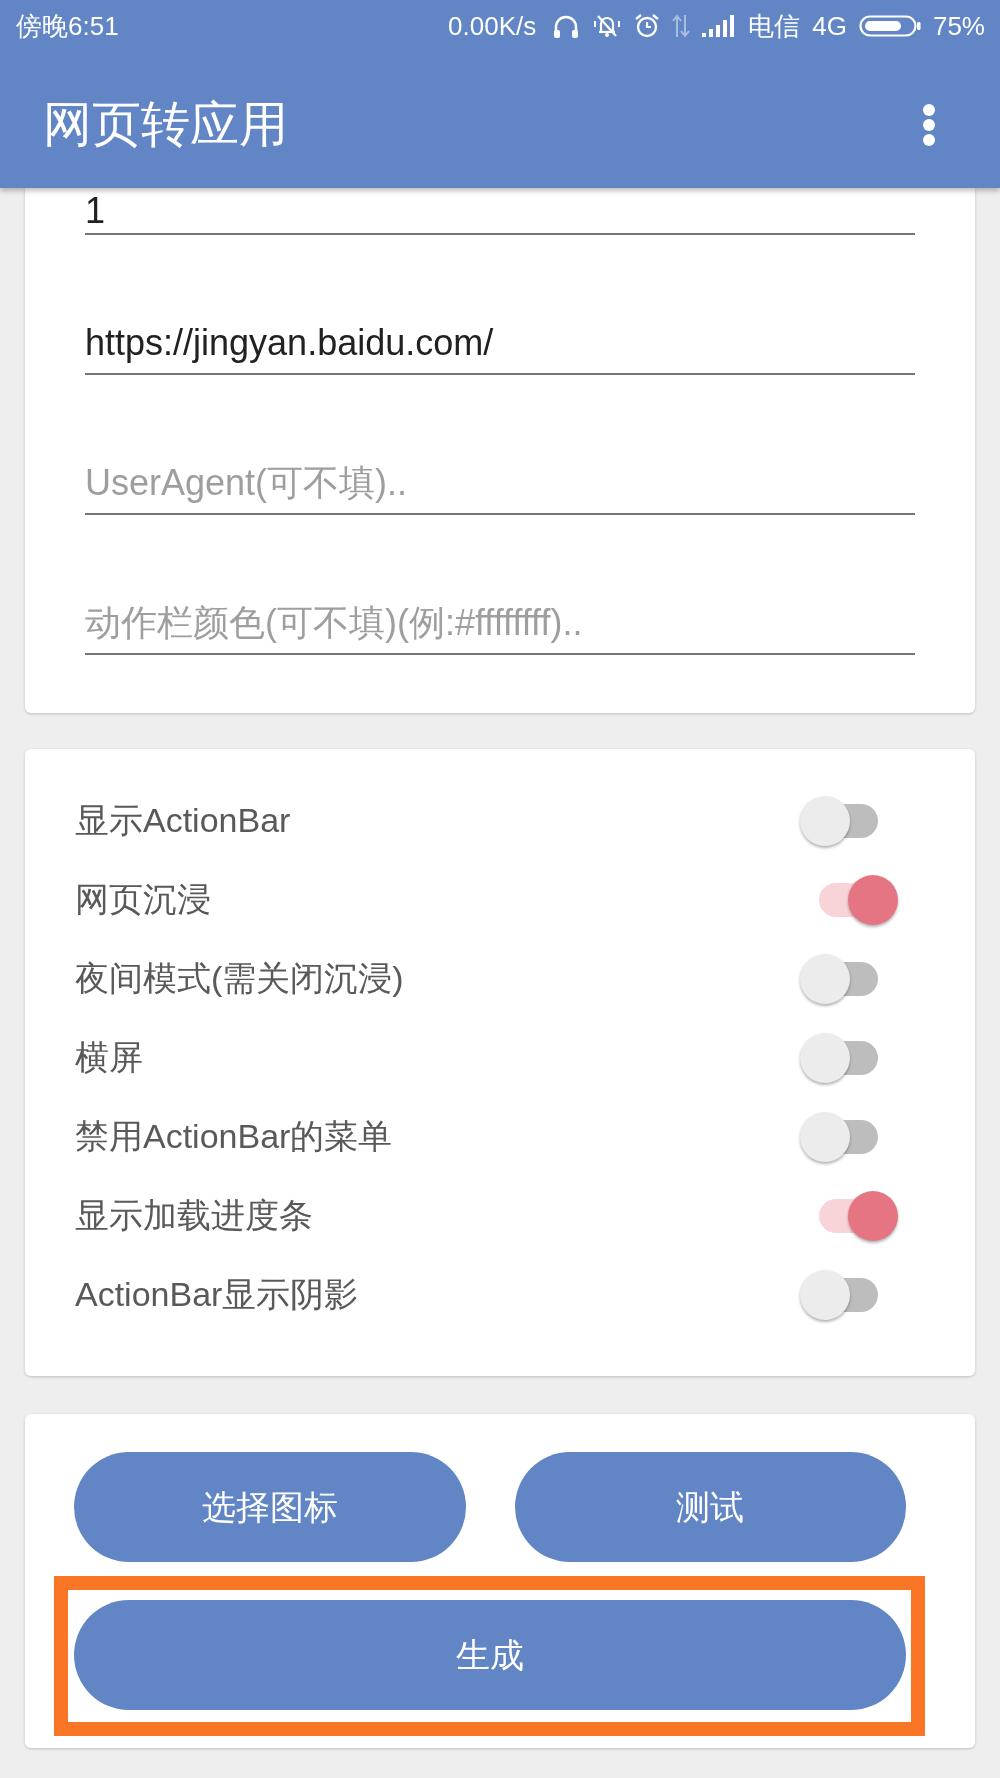  What do you see at coordinates (109, 1057) in the screenshot?
I see `setting-label: 横屏` at bounding box center [109, 1057].